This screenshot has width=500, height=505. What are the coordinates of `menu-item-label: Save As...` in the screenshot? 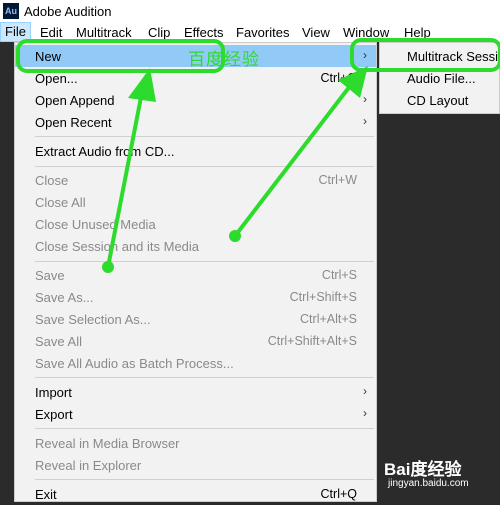 It's located at (64, 297).